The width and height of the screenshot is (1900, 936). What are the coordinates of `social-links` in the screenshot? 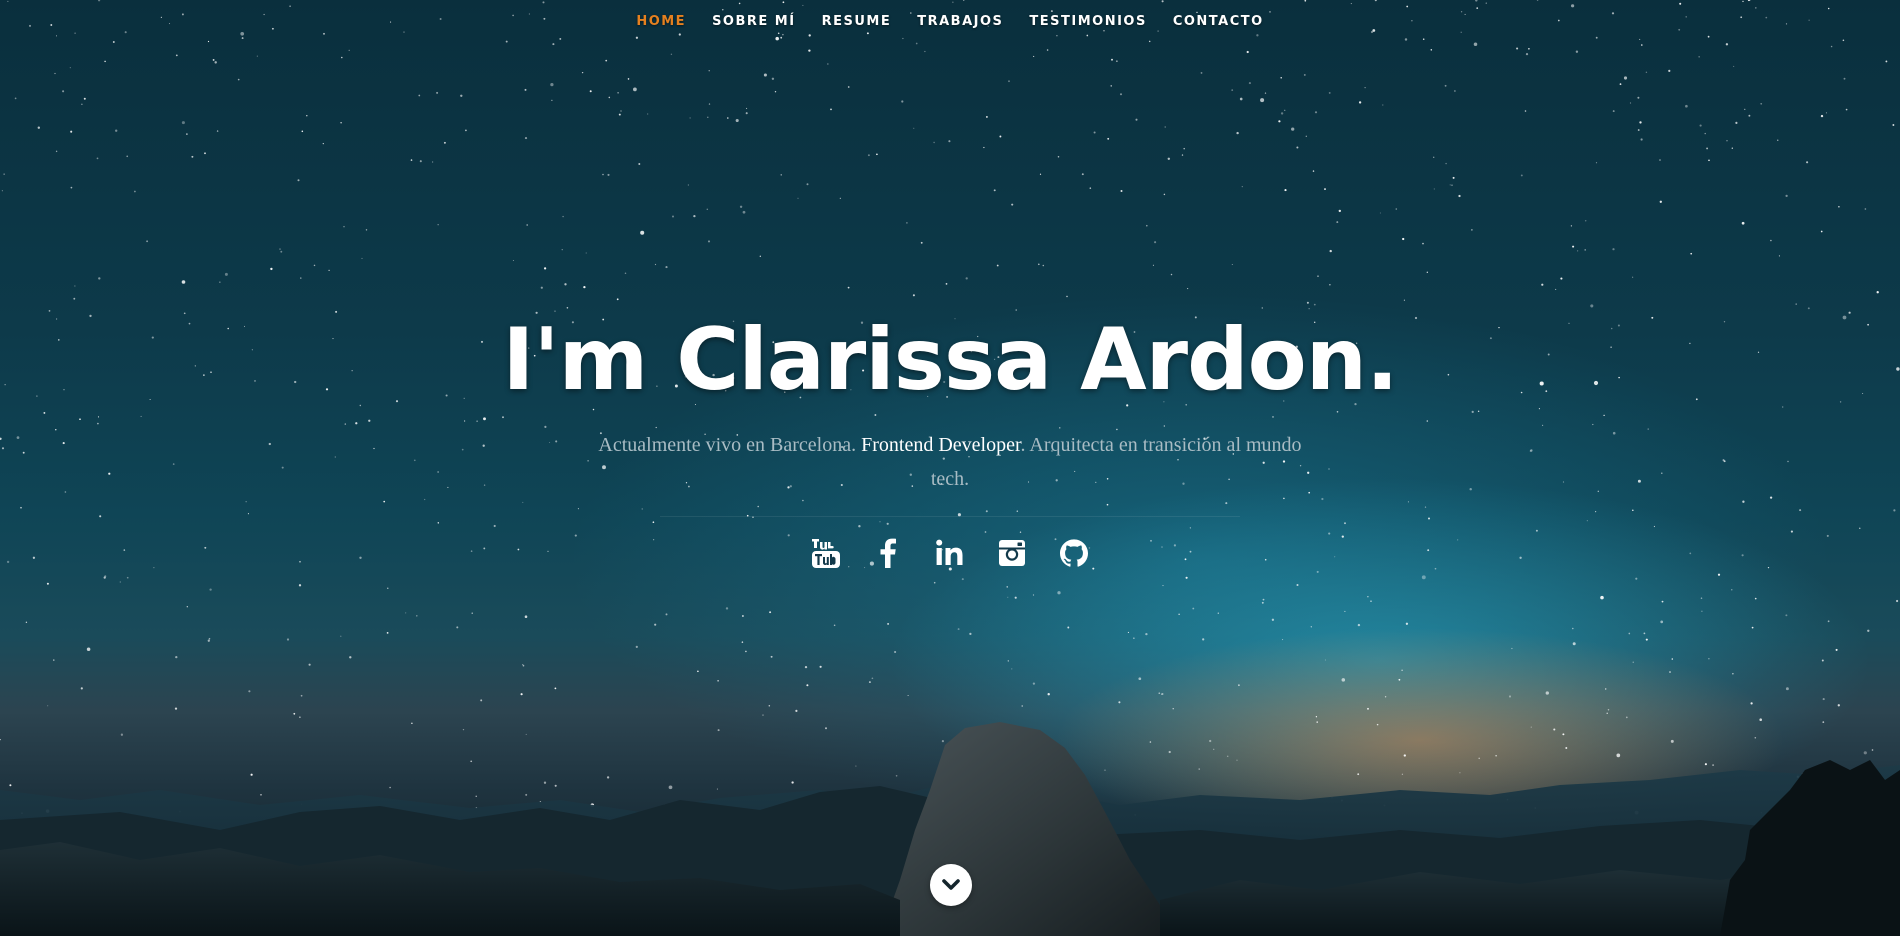 It's located at (950, 553).